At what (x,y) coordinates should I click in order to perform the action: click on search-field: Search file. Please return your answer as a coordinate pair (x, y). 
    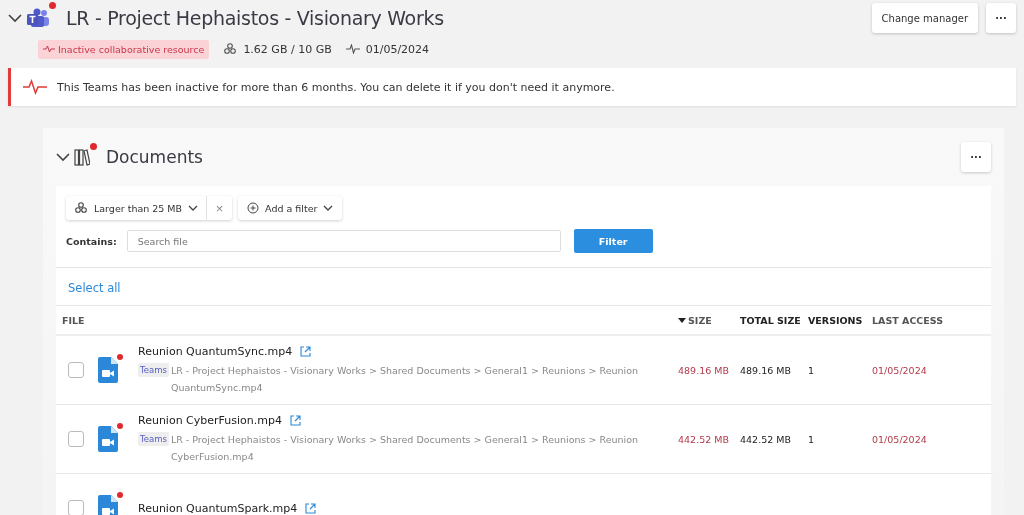
    Looking at the image, I should click on (343, 241).